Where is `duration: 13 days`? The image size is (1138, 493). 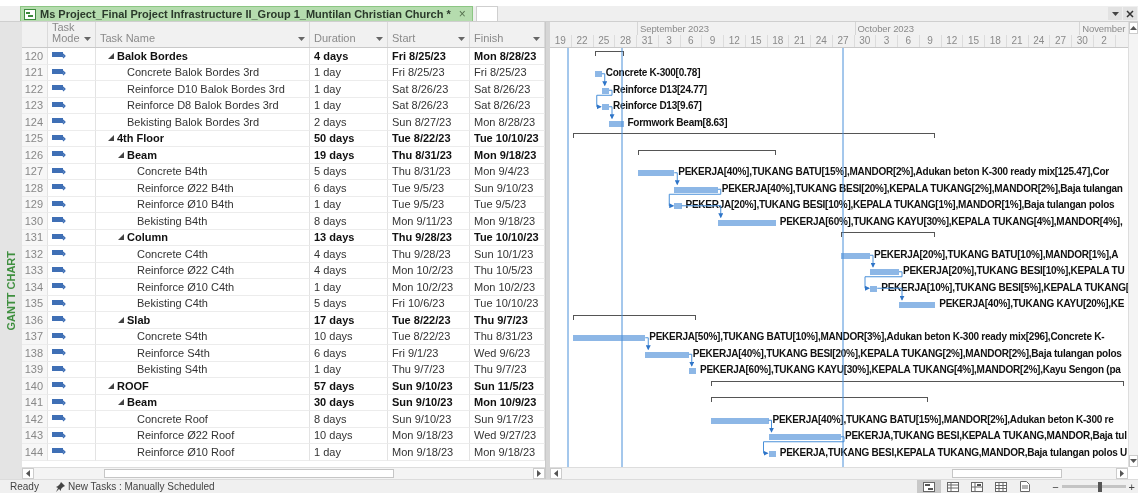 duration: 13 days is located at coordinates (334, 237).